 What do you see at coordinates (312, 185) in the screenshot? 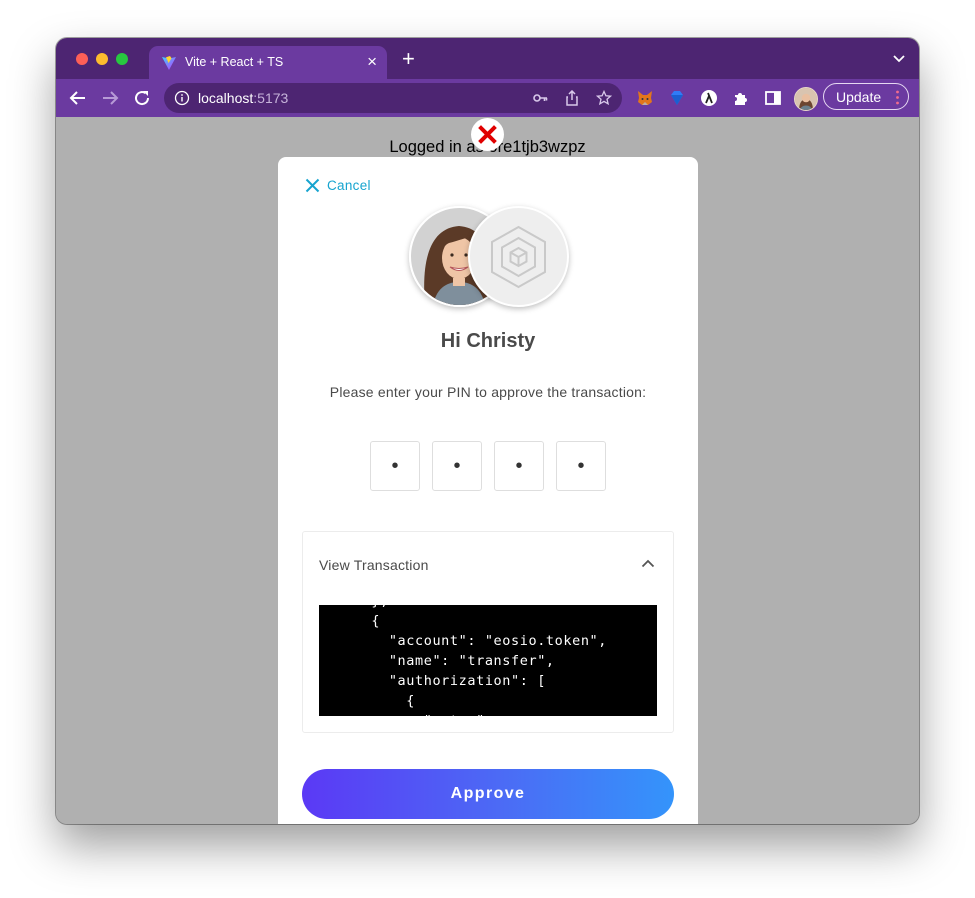
I see `close-icon` at bounding box center [312, 185].